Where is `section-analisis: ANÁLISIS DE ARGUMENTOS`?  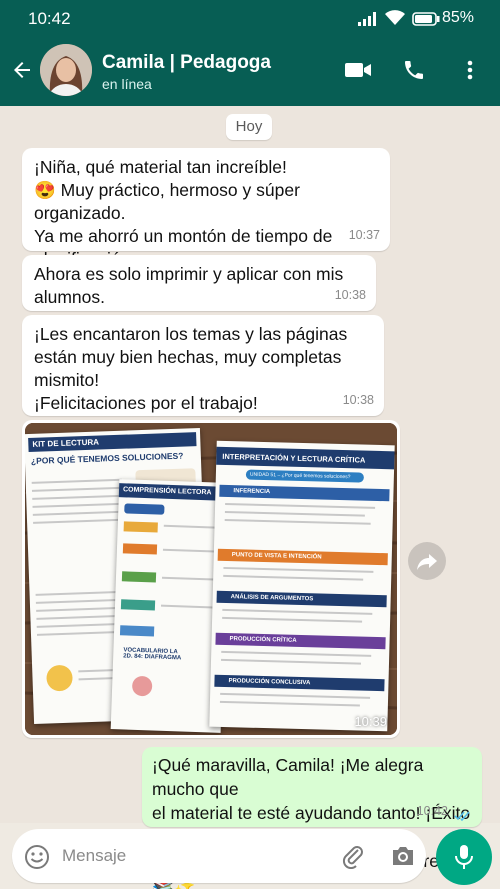 section-analisis: ANÁLISIS DE ARGUMENTOS is located at coordinates (301, 599).